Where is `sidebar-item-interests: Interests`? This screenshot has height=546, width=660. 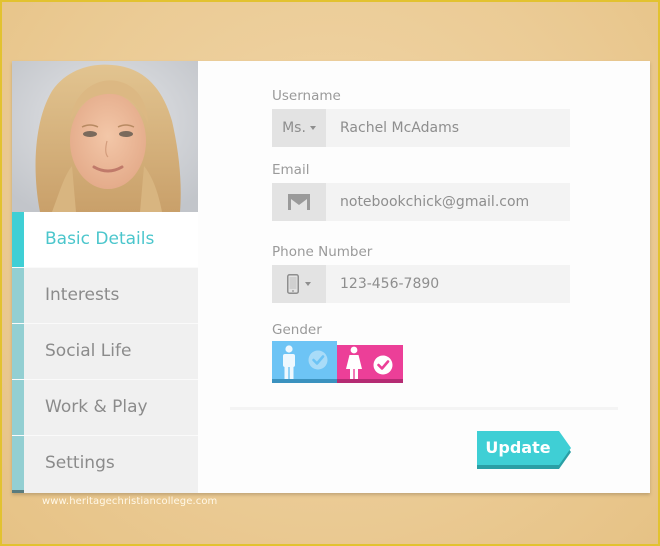
sidebar-item-interests: Interests is located at coordinates (105, 296).